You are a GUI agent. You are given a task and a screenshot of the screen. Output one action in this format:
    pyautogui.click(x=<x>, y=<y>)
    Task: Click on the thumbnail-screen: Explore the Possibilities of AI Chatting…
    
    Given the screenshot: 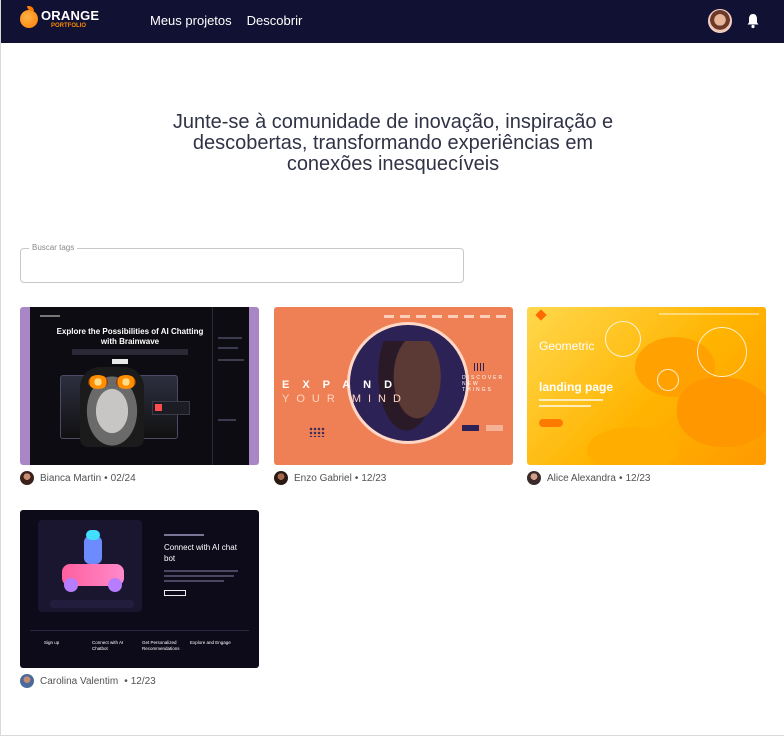 What is the action you would take?
    pyautogui.click(x=139, y=386)
    